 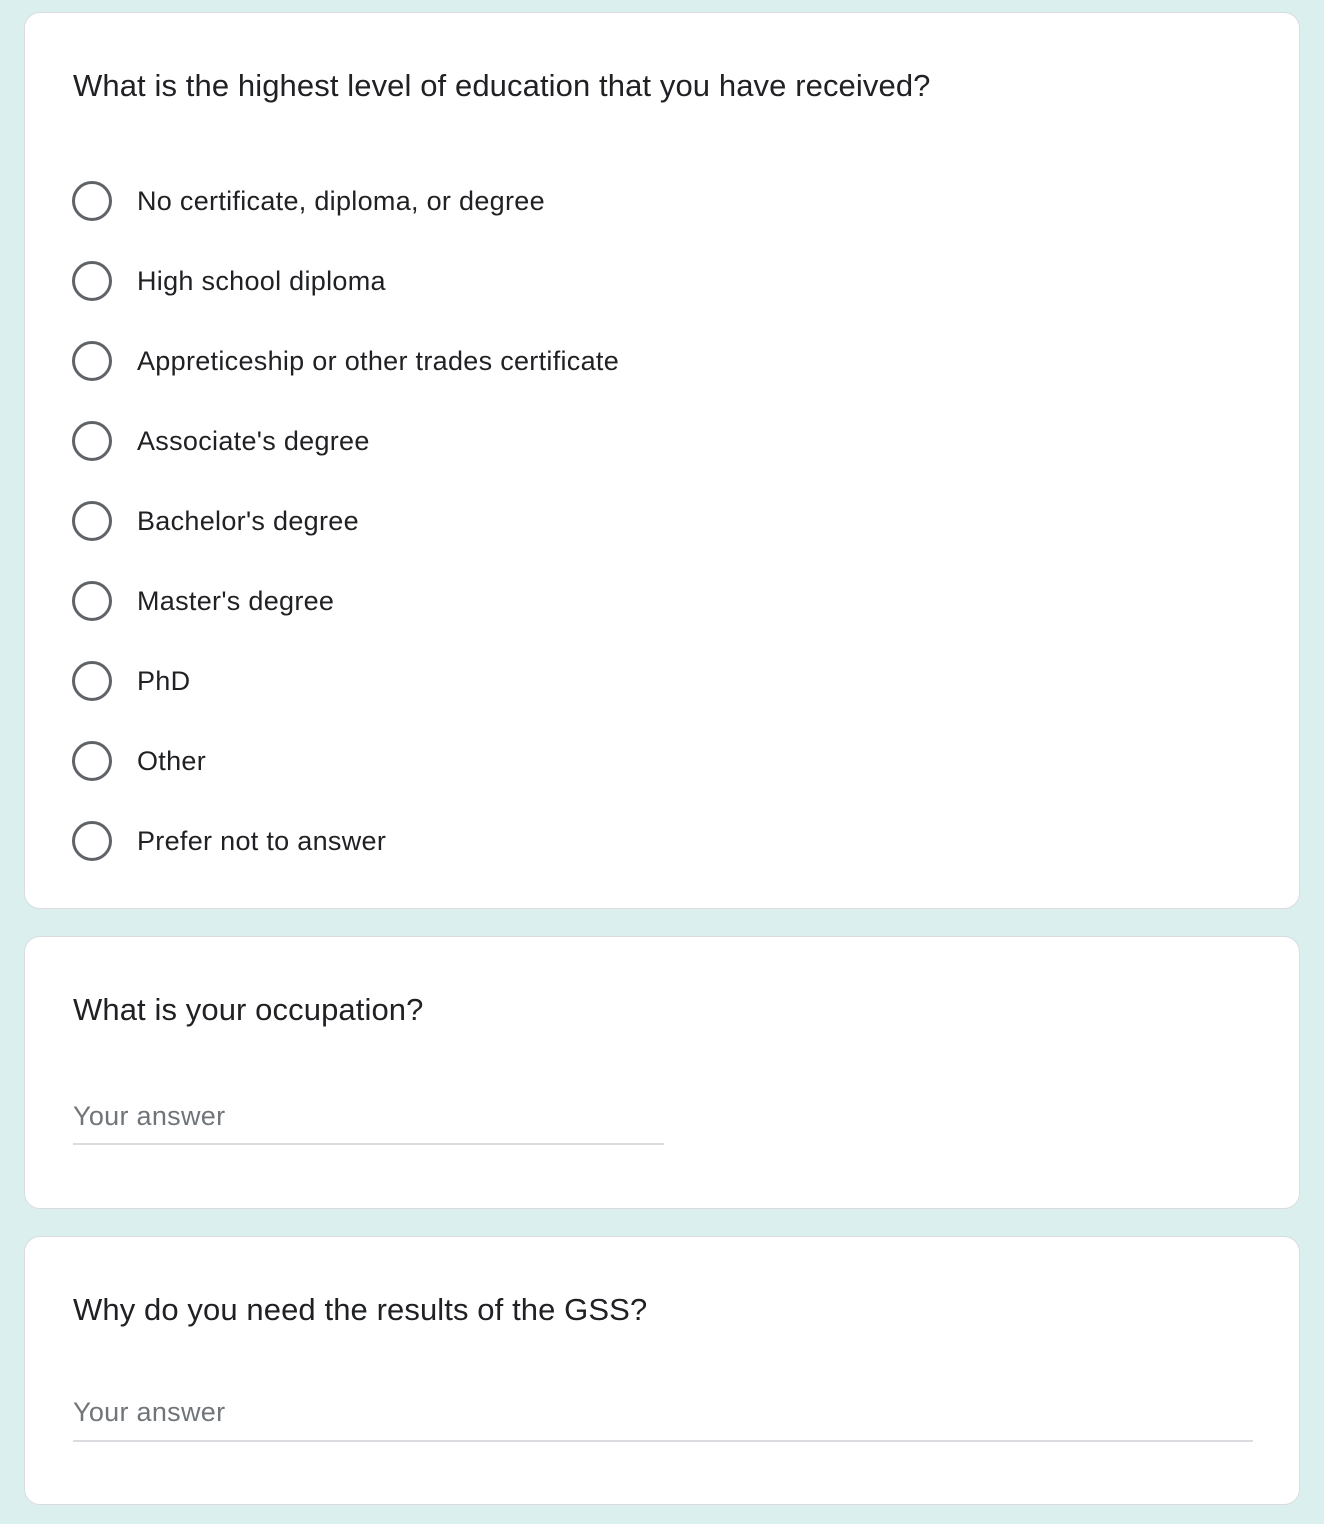 I want to click on reason-answer-input, so click(x=663, y=1417).